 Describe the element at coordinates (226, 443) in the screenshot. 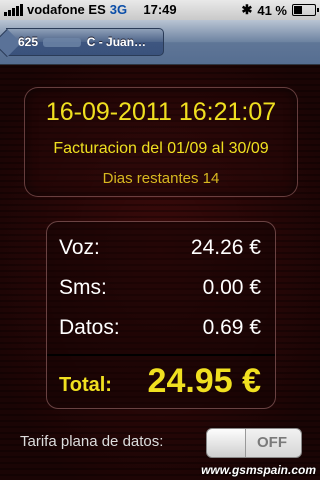

I see `toggle-knob` at that location.